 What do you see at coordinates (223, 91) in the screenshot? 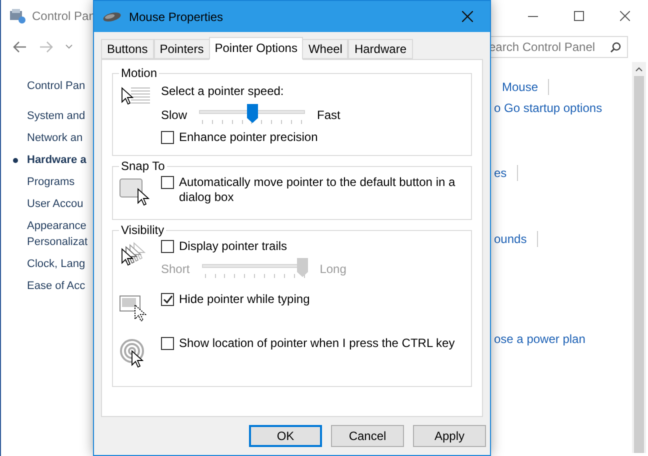
I see `pointer-speed-label: Select a pointer speed:` at bounding box center [223, 91].